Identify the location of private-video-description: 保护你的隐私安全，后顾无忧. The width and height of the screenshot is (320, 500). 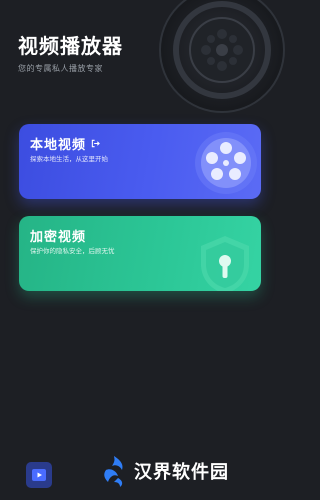
(72, 251).